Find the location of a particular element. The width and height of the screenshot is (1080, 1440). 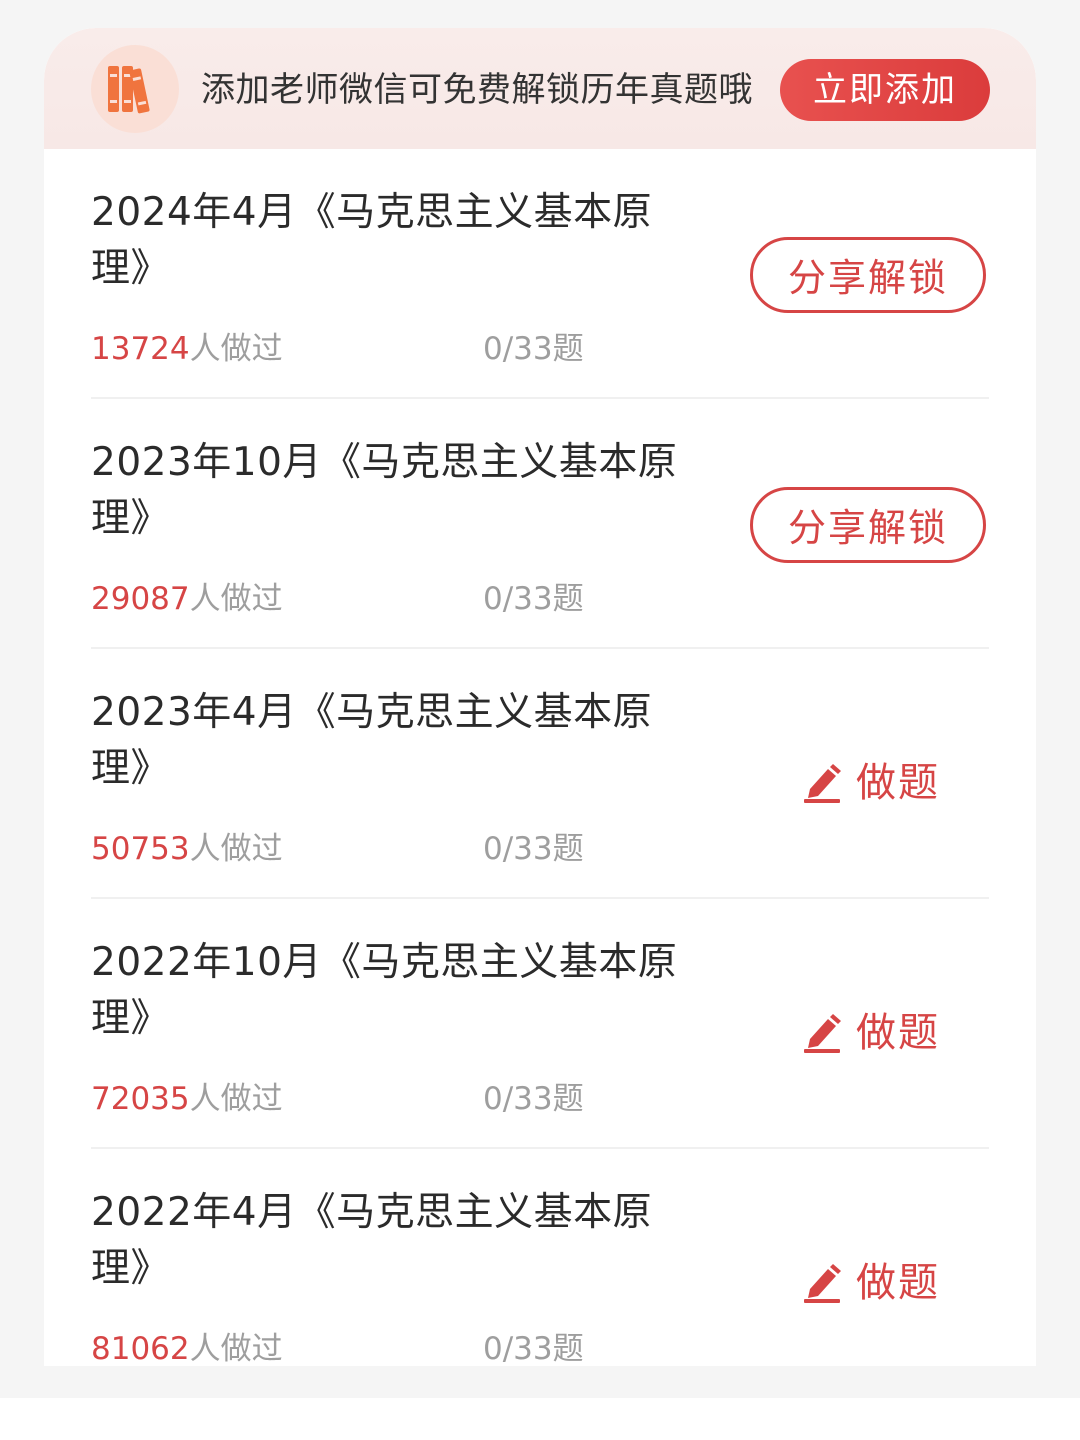

wechat-promo-banner: 添加老师微信可免费解锁历年真题哦 立即添加 is located at coordinates (540, 88).